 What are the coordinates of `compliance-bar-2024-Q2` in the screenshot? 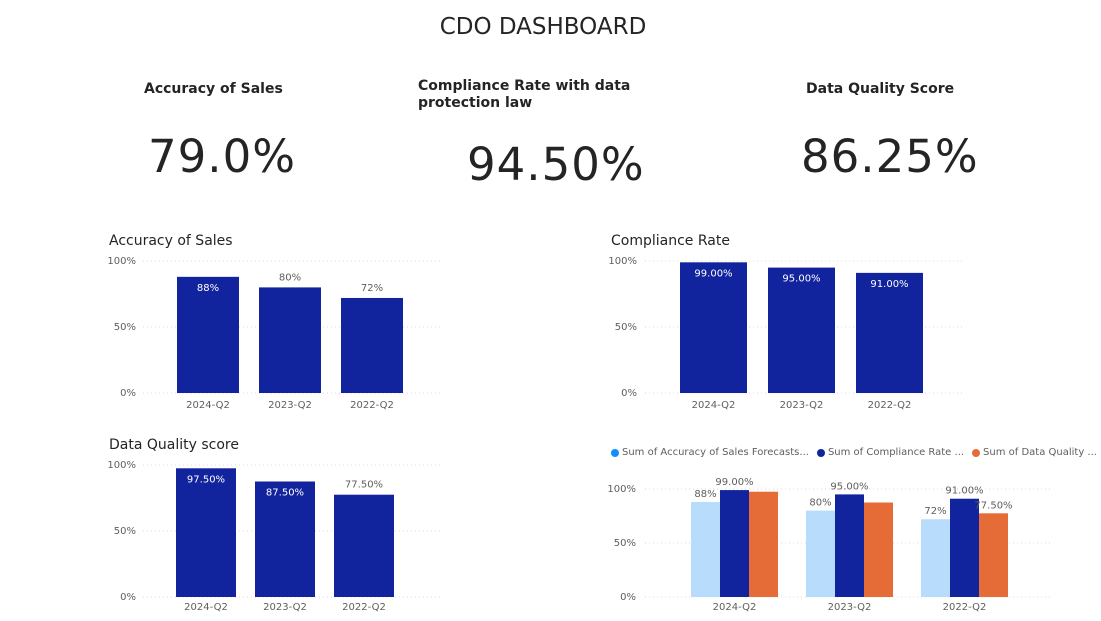 It's located at (713, 327).